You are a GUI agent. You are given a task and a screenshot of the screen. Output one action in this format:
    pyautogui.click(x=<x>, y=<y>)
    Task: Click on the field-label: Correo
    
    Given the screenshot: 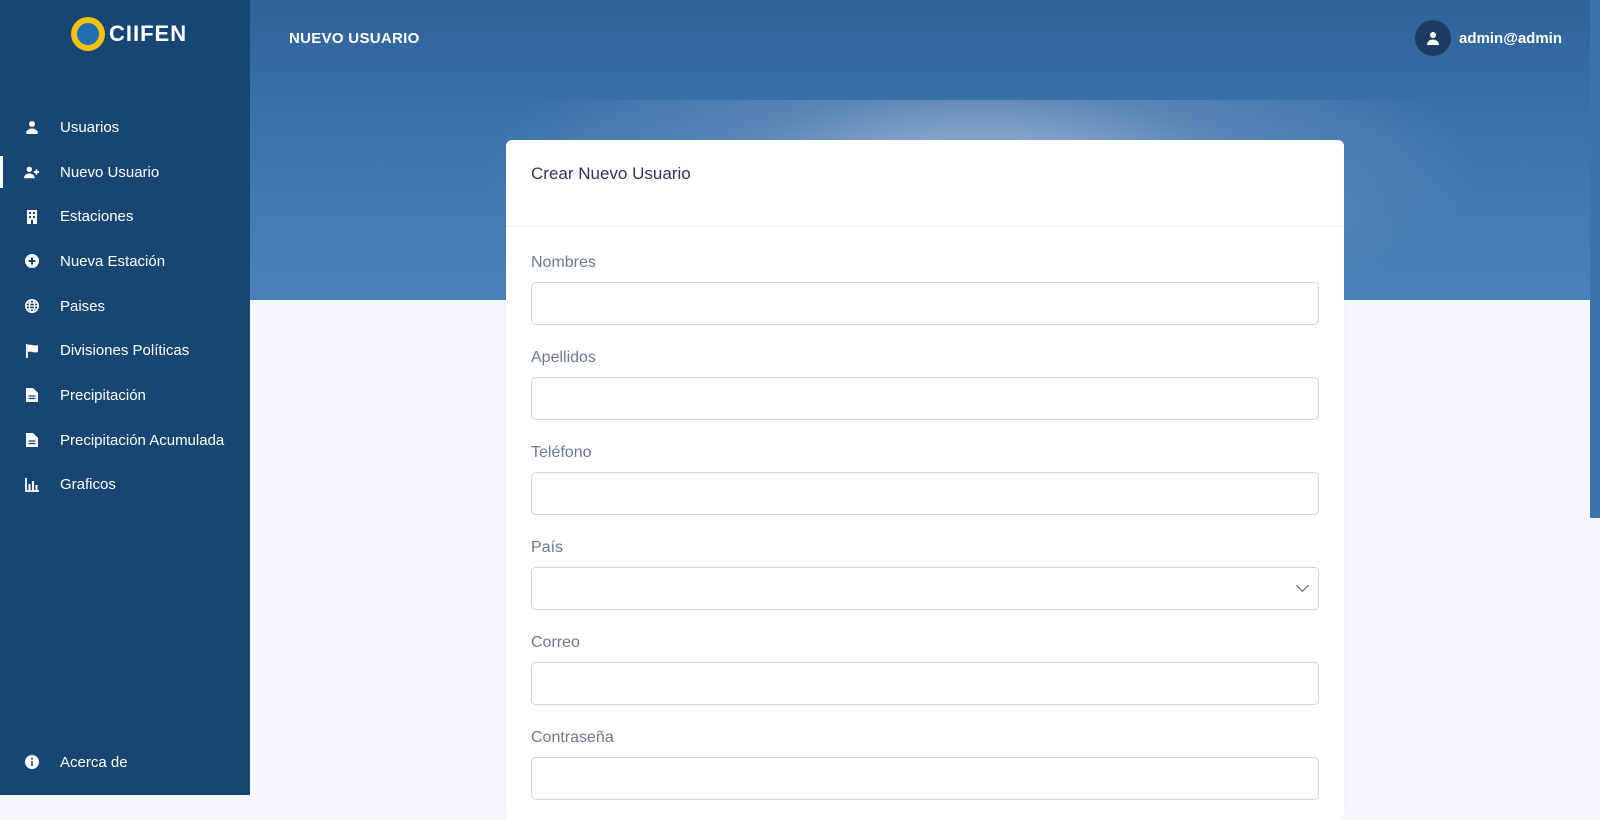 What is the action you would take?
    pyautogui.click(x=555, y=642)
    